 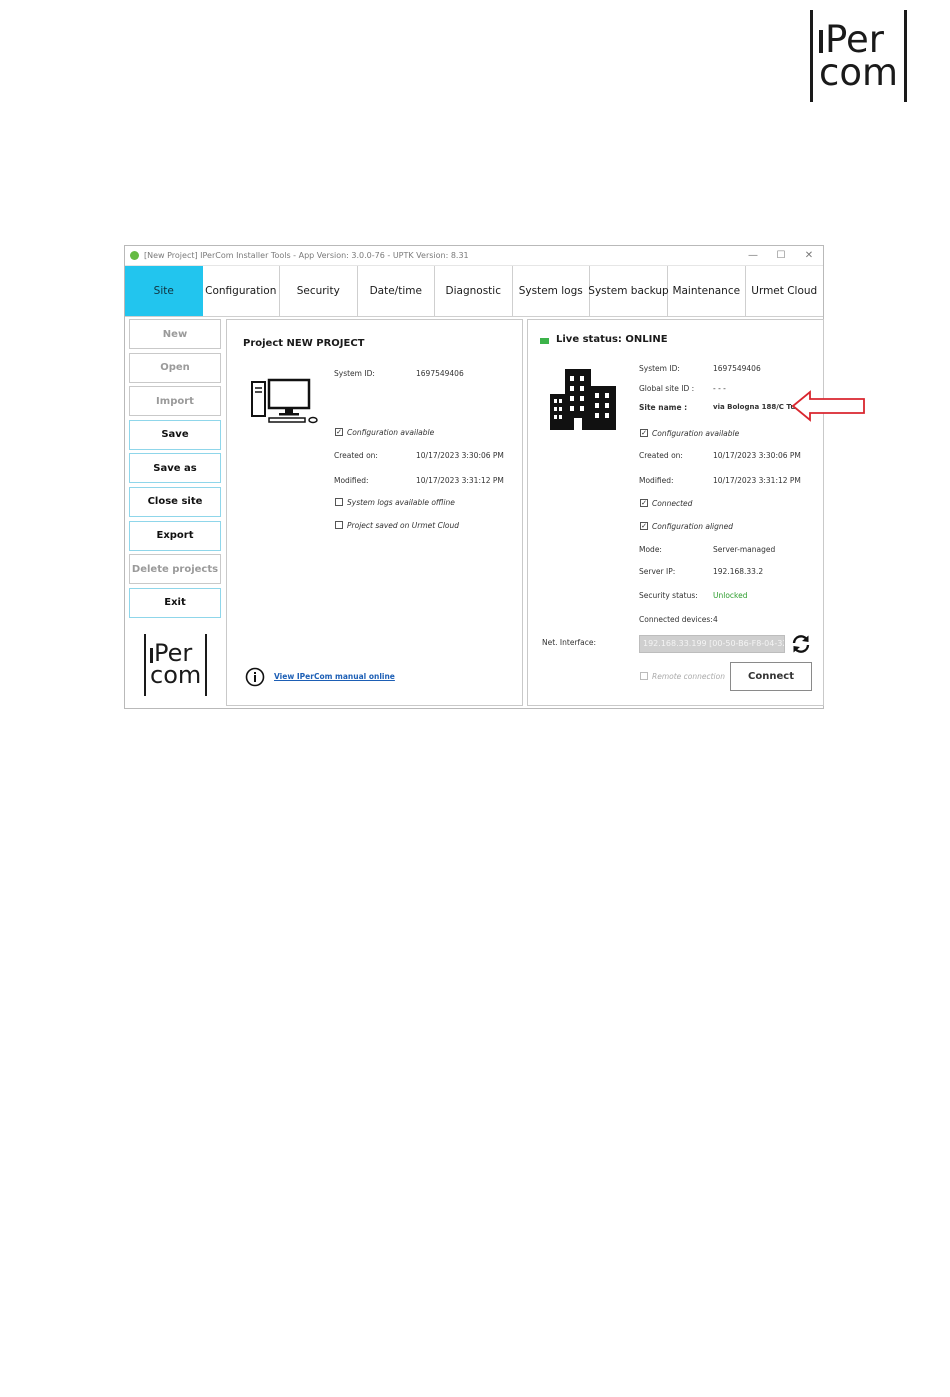 What do you see at coordinates (809, 255) in the screenshot?
I see `close-button: ✕` at bounding box center [809, 255].